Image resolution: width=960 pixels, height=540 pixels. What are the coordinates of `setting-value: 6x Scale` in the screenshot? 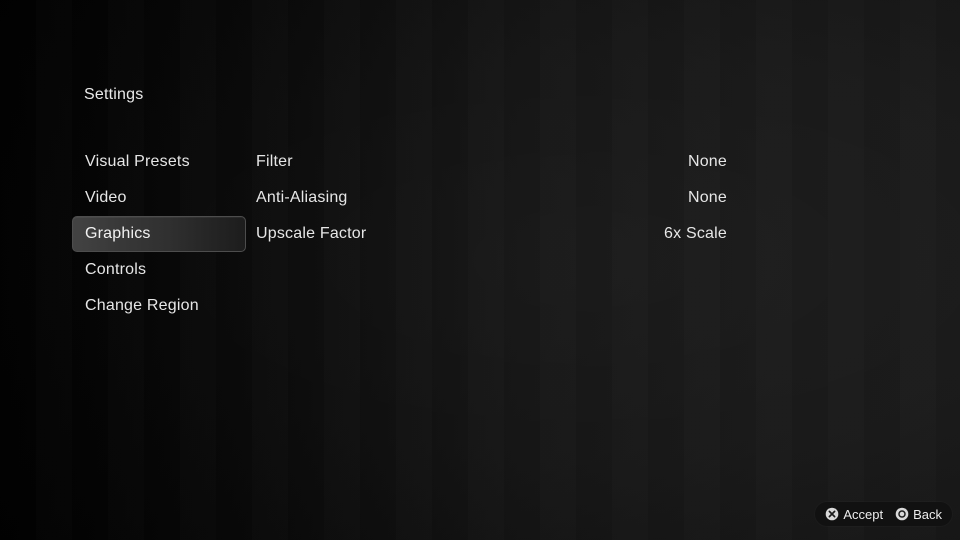 It's located at (695, 234).